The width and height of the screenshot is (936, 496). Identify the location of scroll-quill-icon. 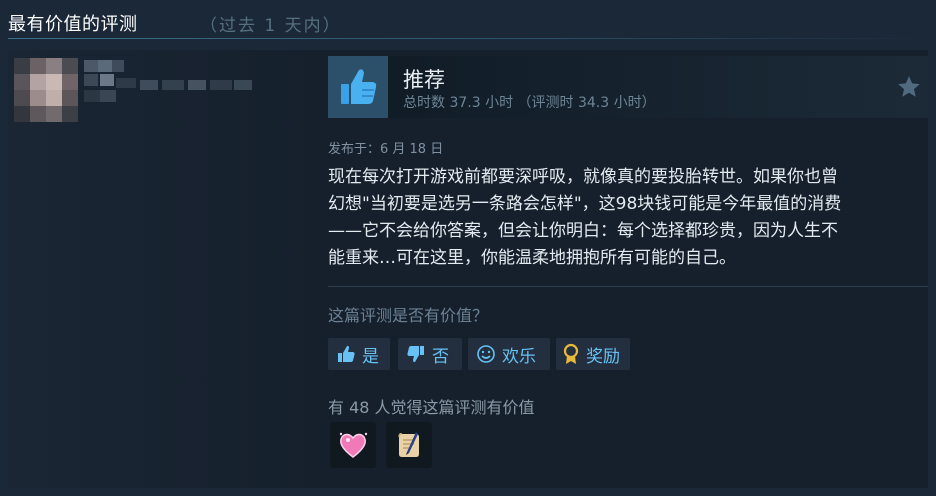
(408, 444).